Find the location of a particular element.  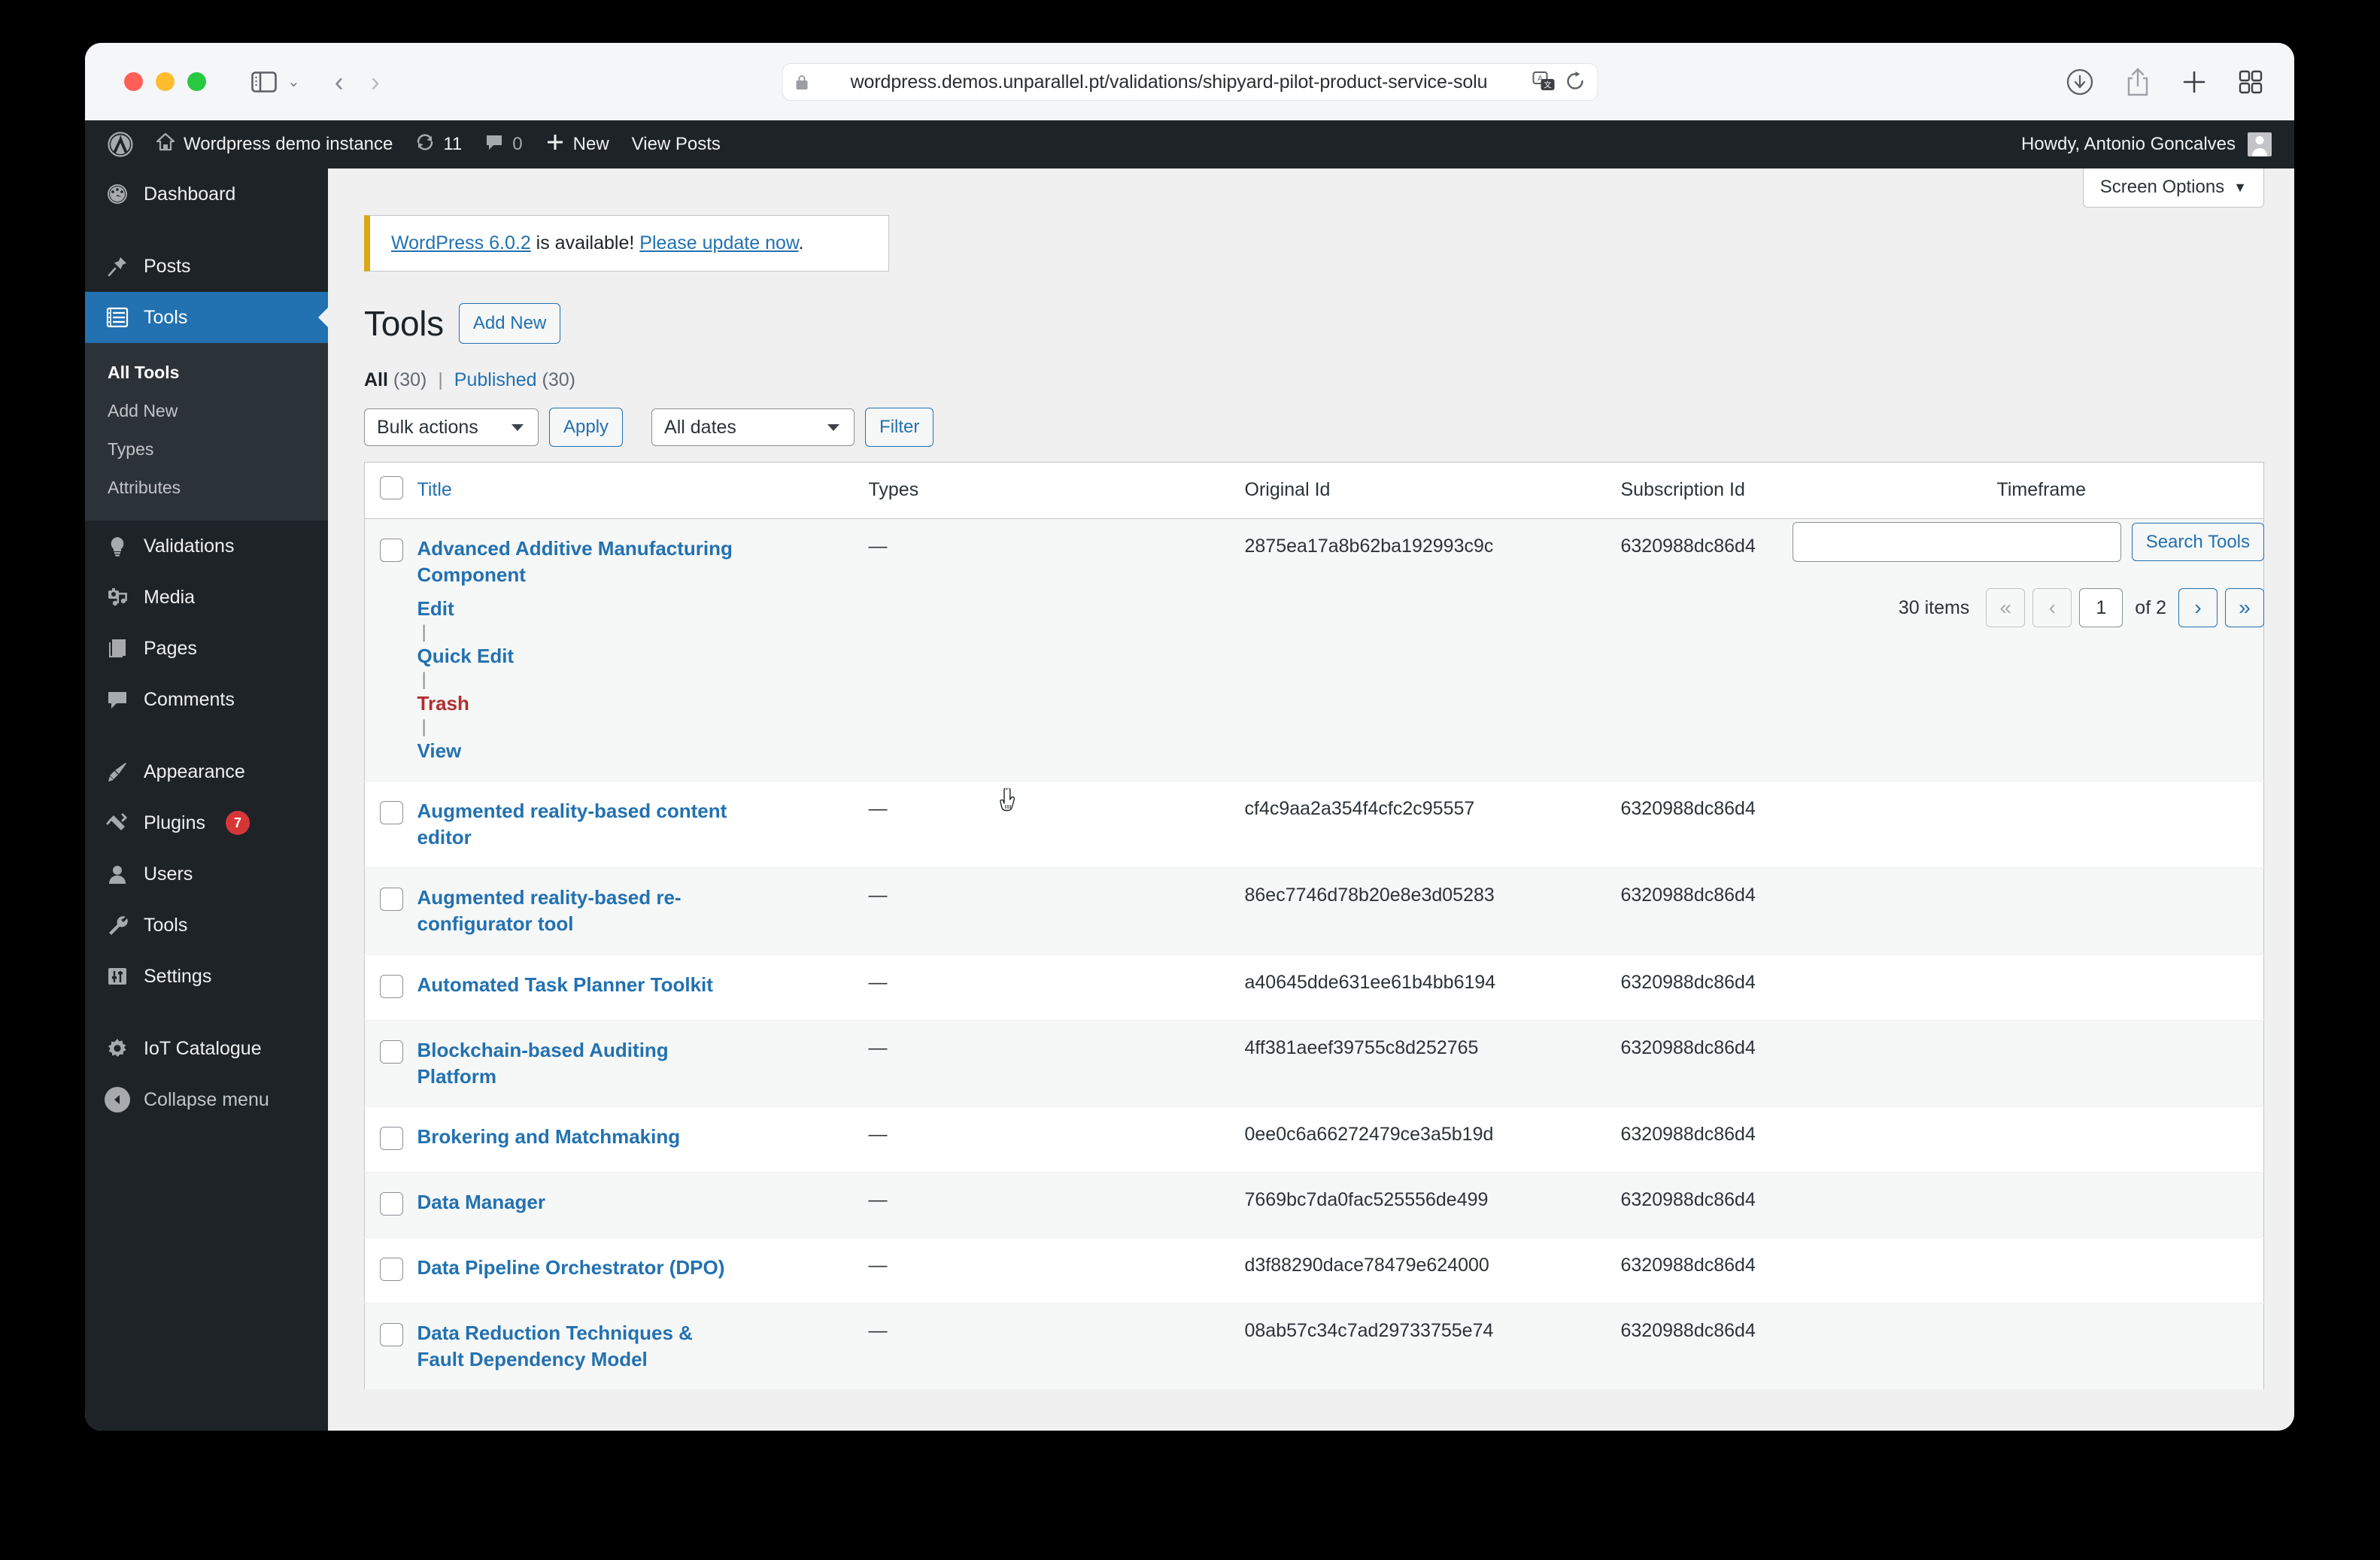

forward-arrow-icon: › is located at coordinates (375, 82).